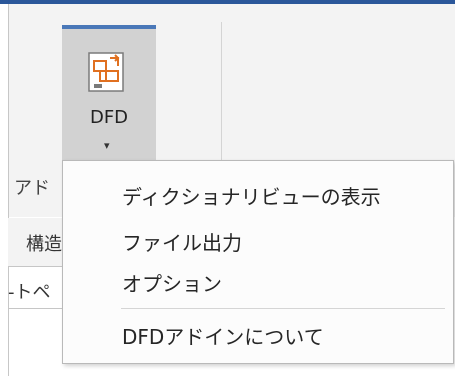 Image resolution: width=455 pixels, height=376 pixels. What do you see at coordinates (221, 97) in the screenshot?
I see `ribbon-group-separator` at bounding box center [221, 97].